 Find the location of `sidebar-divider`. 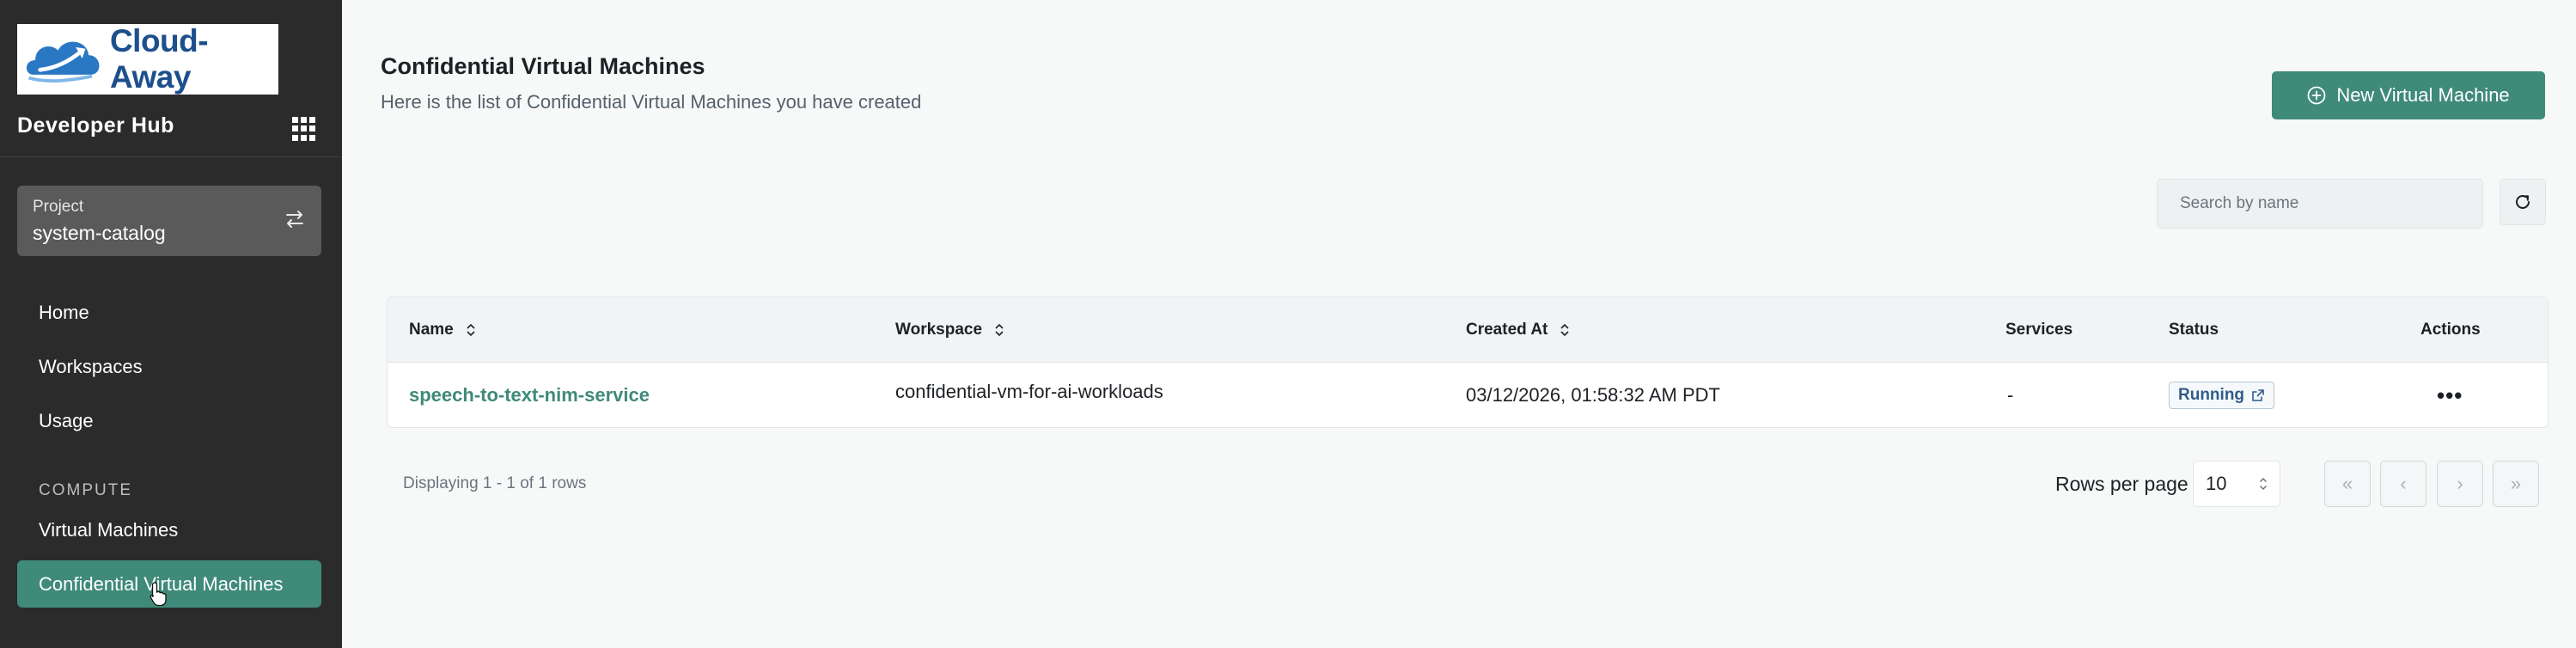

sidebar-divider is located at coordinates (171, 156).